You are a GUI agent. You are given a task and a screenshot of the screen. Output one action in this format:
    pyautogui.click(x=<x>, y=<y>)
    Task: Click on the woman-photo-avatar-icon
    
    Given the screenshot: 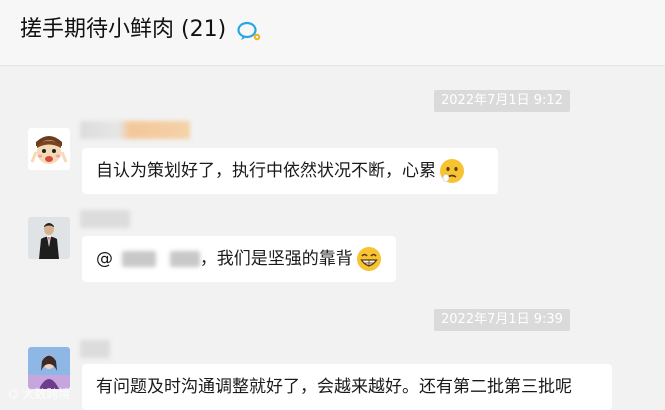 What is the action you would take?
    pyautogui.click(x=49, y=368)
    